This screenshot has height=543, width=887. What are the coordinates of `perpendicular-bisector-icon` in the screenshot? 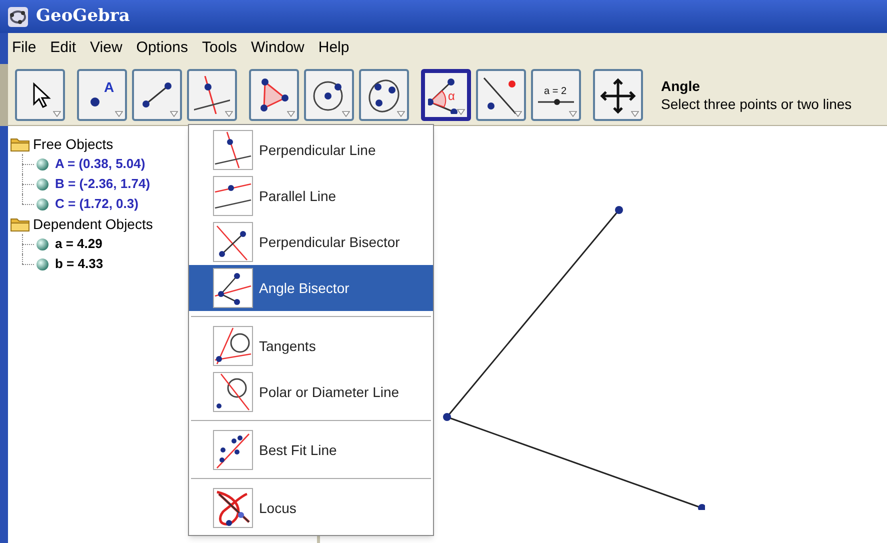 It's located at (233, 242).